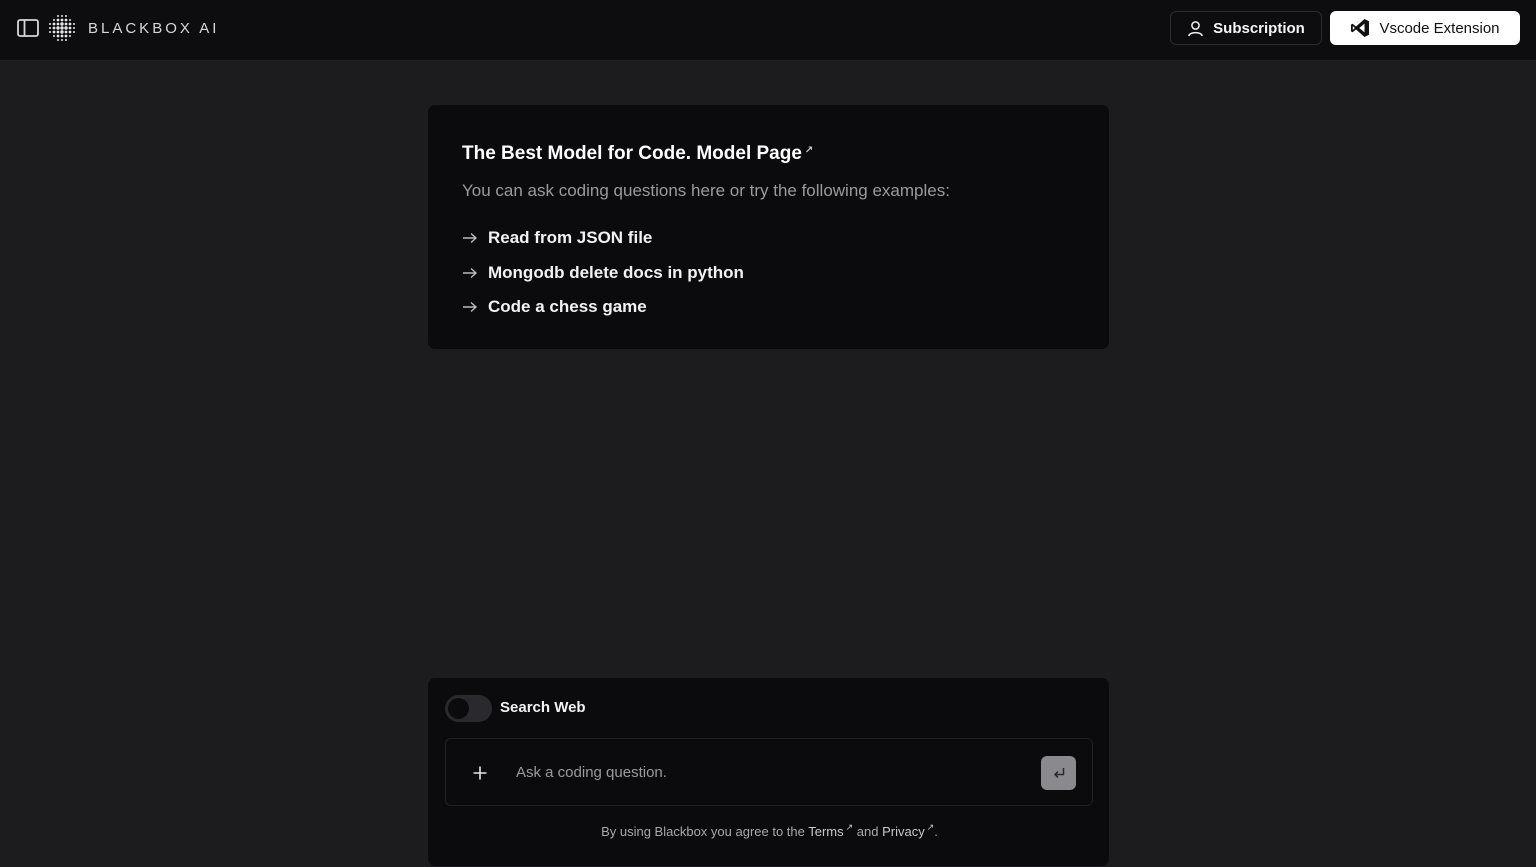  I want to click on user-icon, so click(1195, 28).